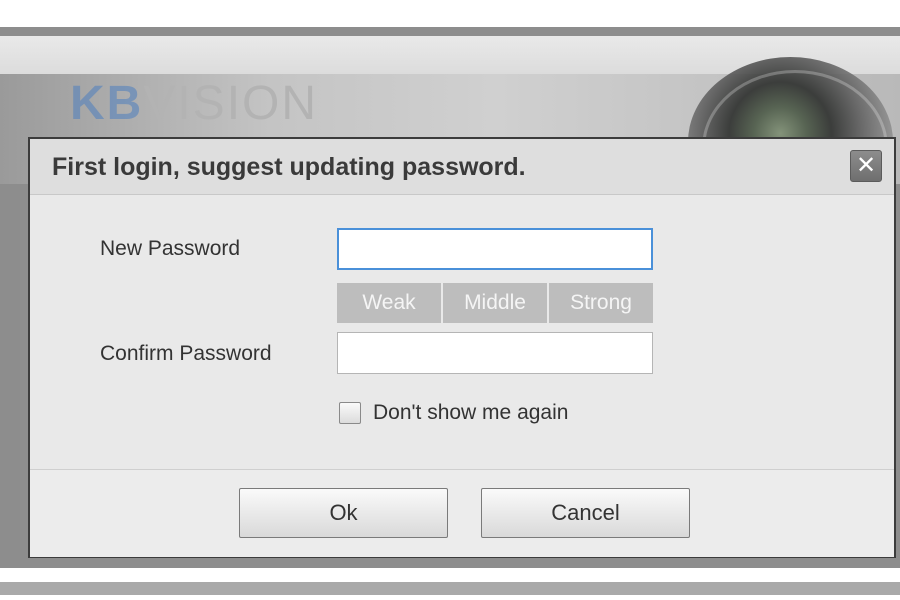 This screenshot has height=600, width=900. What do you see at coordinates (289, 167) in the screenshot?
I see `dialog-title: First login, suggest updating password.` at bounding box center [289, 167].